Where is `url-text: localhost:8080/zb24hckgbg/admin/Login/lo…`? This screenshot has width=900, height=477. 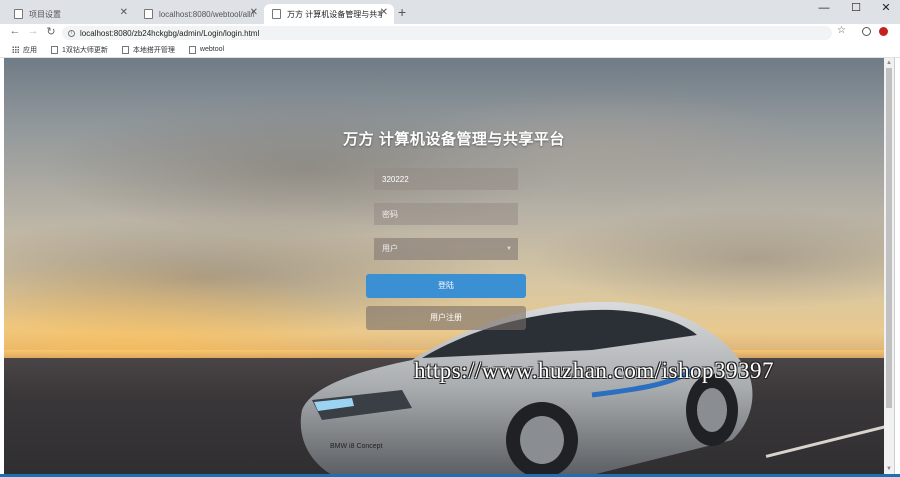
url-text: localhost:8080/zb24hckgbg/admin/Login/lo… is located at coordinates (170, 33).